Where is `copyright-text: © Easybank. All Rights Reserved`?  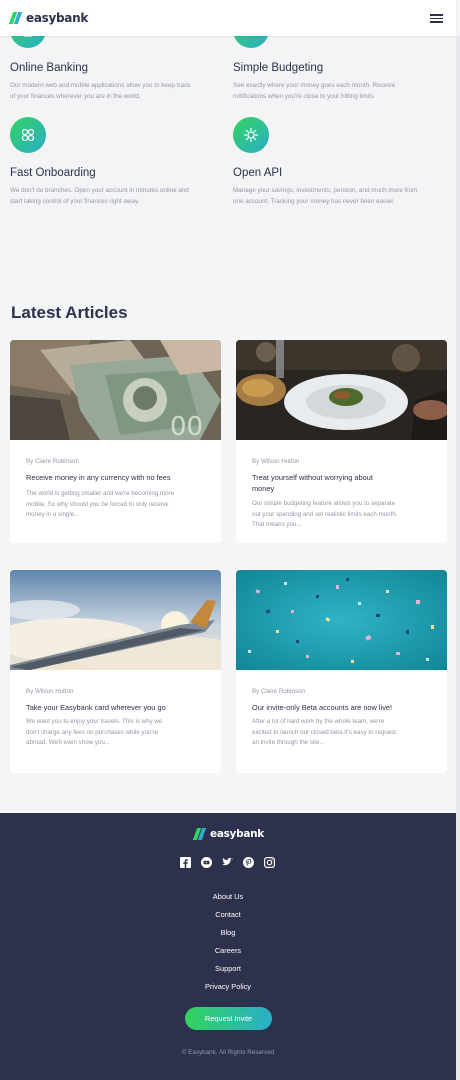 copyright-text: © Easybank. All Rights Reserved is located at coordinates (228, 1052).